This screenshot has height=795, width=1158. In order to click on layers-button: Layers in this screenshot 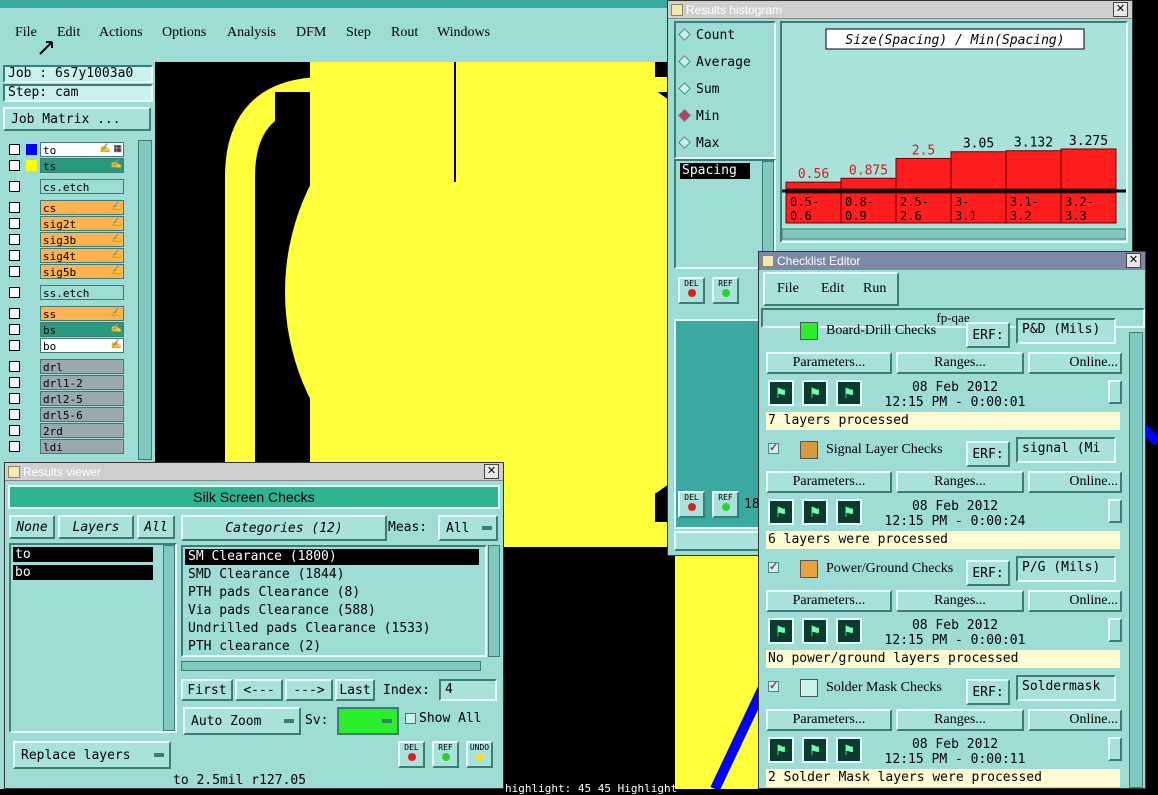, I will do `click(96, 527)`.